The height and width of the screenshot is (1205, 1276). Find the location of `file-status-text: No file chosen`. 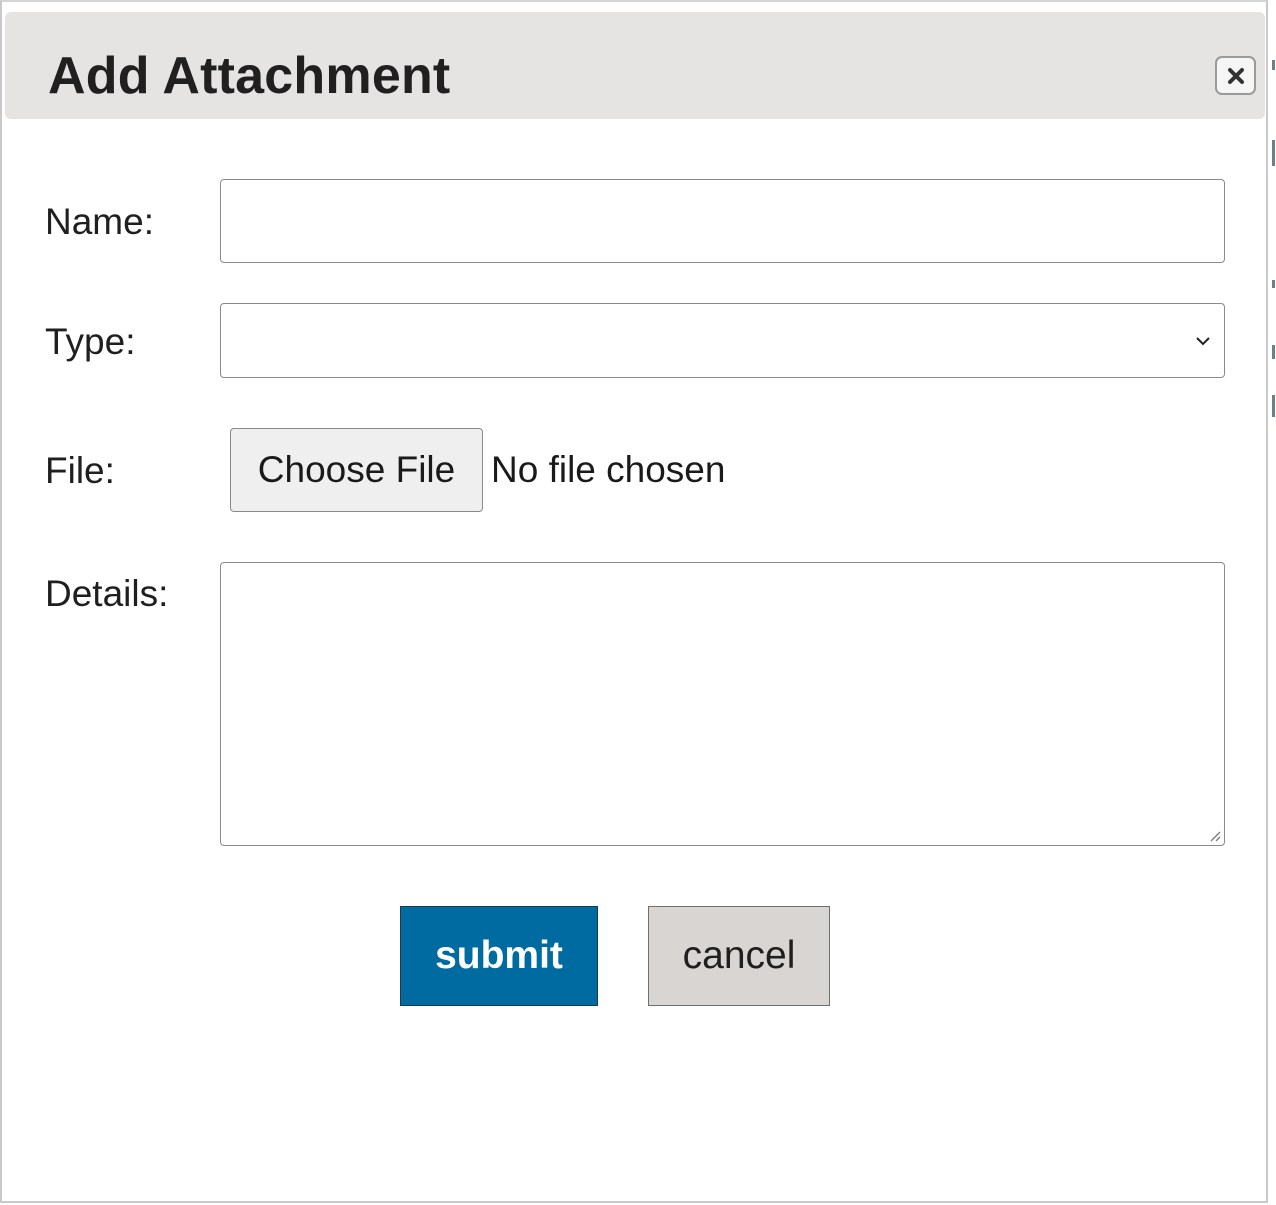

file-status-text: No file chosen is located at coordinates (608, 469).